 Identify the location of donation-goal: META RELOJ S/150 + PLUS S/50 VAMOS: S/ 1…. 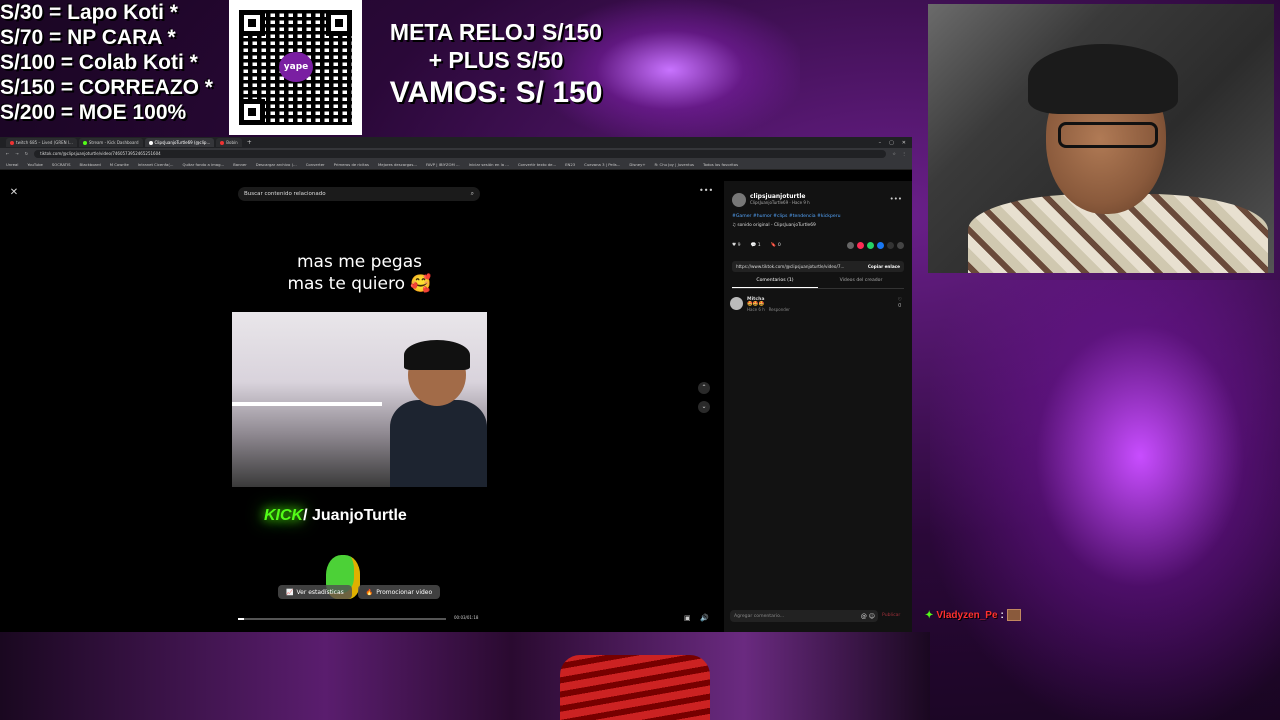
(496, 65).